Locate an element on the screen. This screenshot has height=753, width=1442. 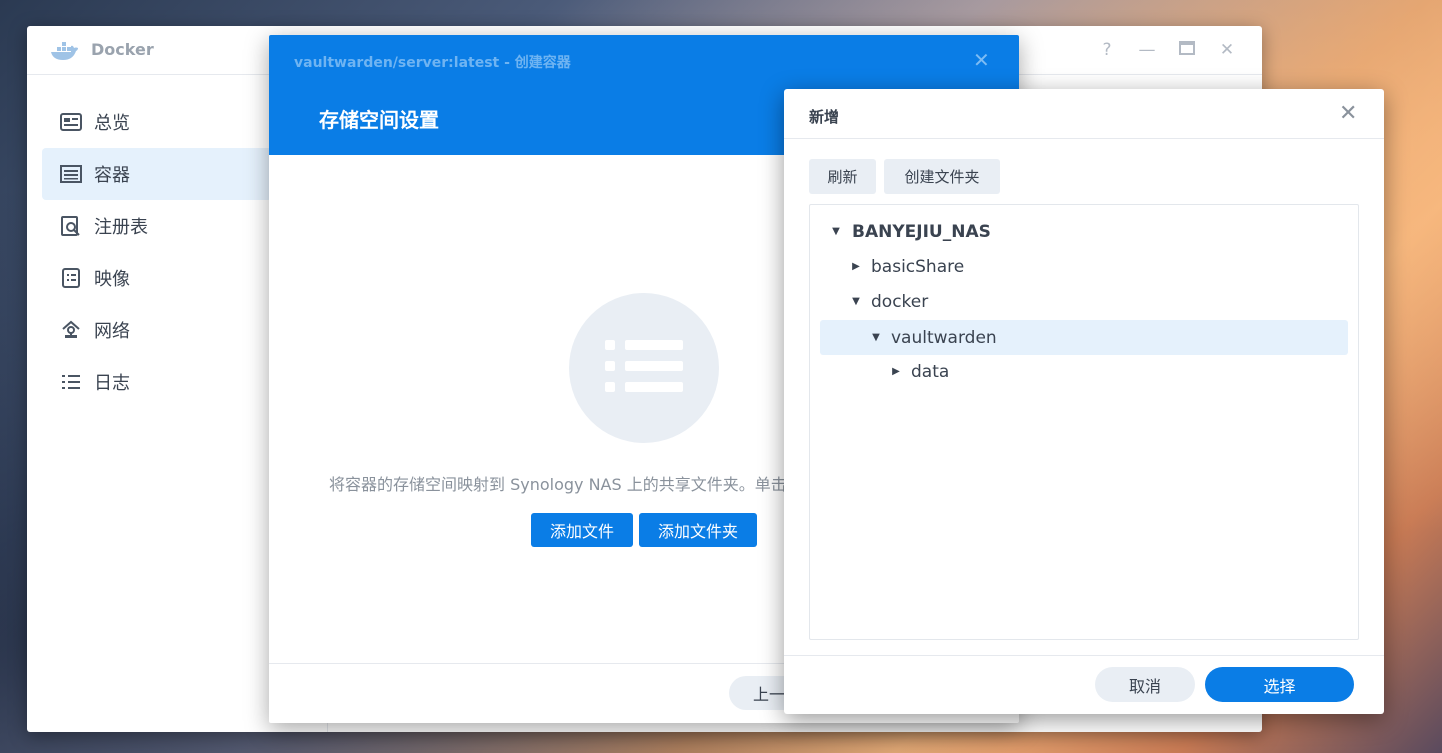
wizard-subtitle: vaultwarden/server:latest - 创建容器 is located at coordinates (432, 63).